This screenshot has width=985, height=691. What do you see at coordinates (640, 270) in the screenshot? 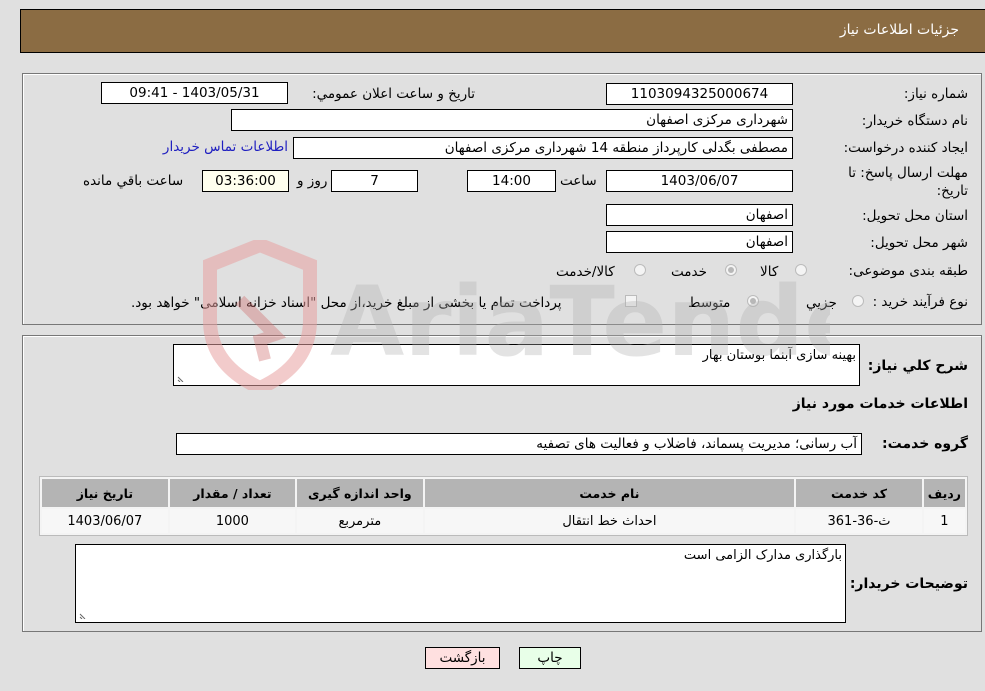
I see `category-goods-service-radio` at bounding box center [640, 270].